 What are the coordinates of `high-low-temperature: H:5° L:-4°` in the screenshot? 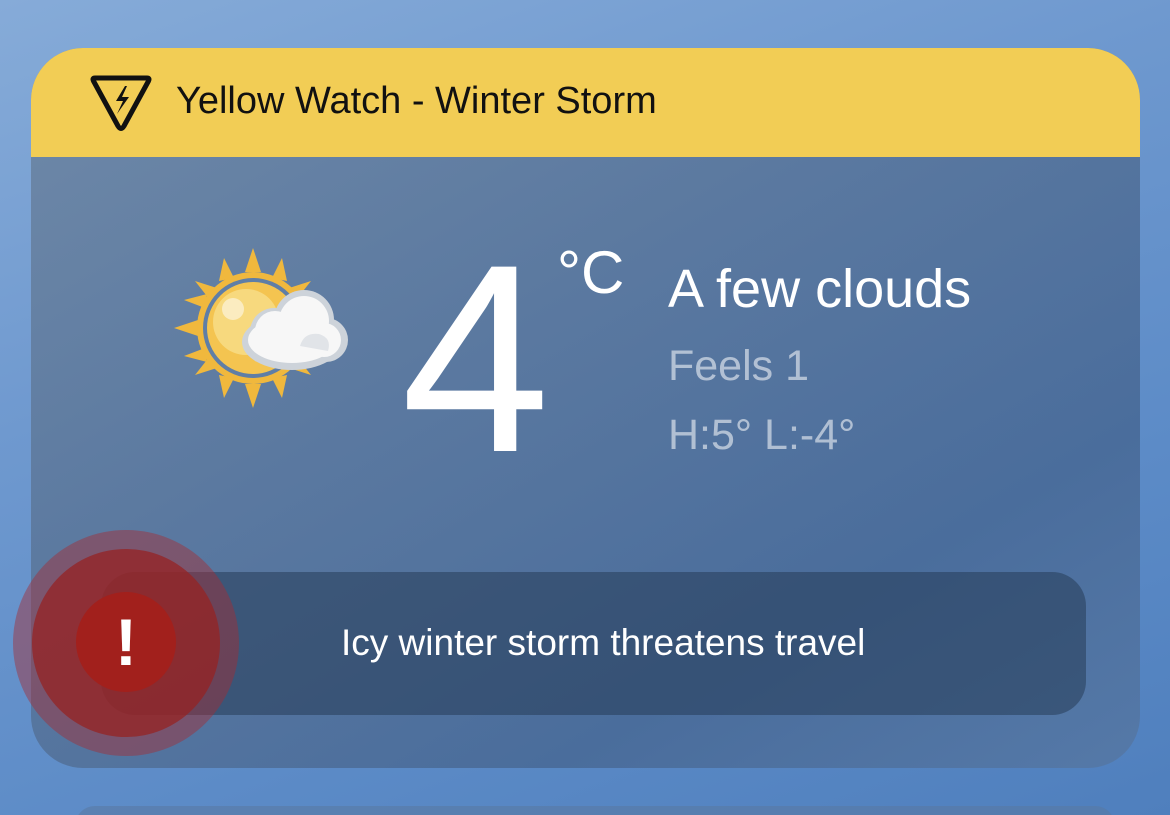 It's located at (762, 435).